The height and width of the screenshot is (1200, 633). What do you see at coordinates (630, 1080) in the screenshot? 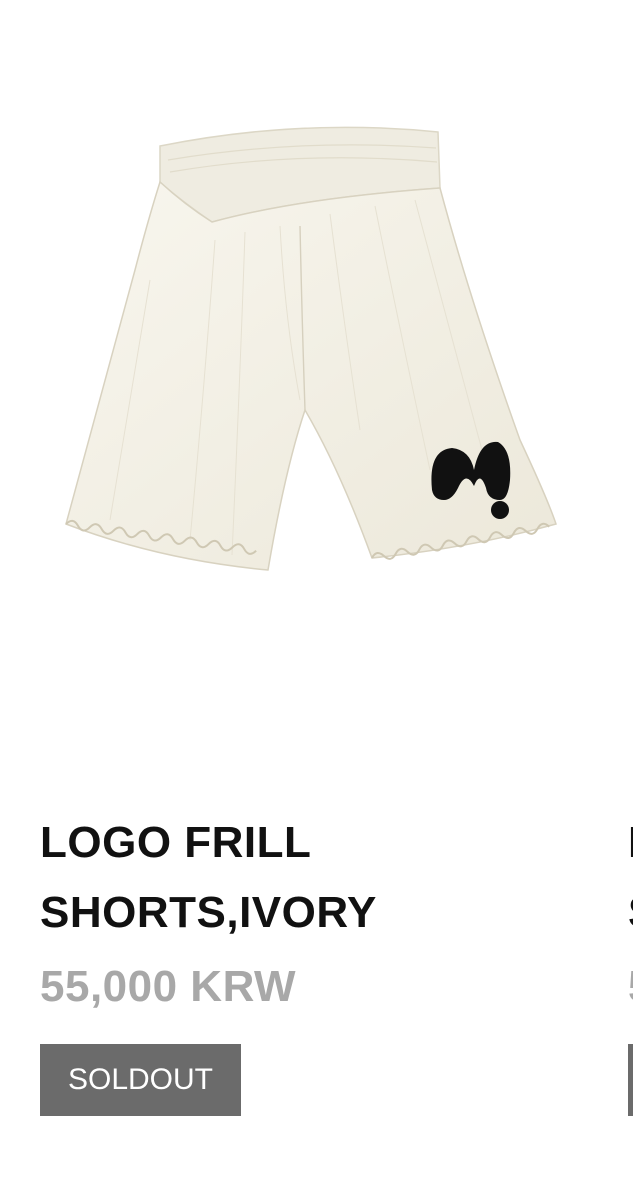
I see `next-soldout-button` at bounding box center [630, 1080].